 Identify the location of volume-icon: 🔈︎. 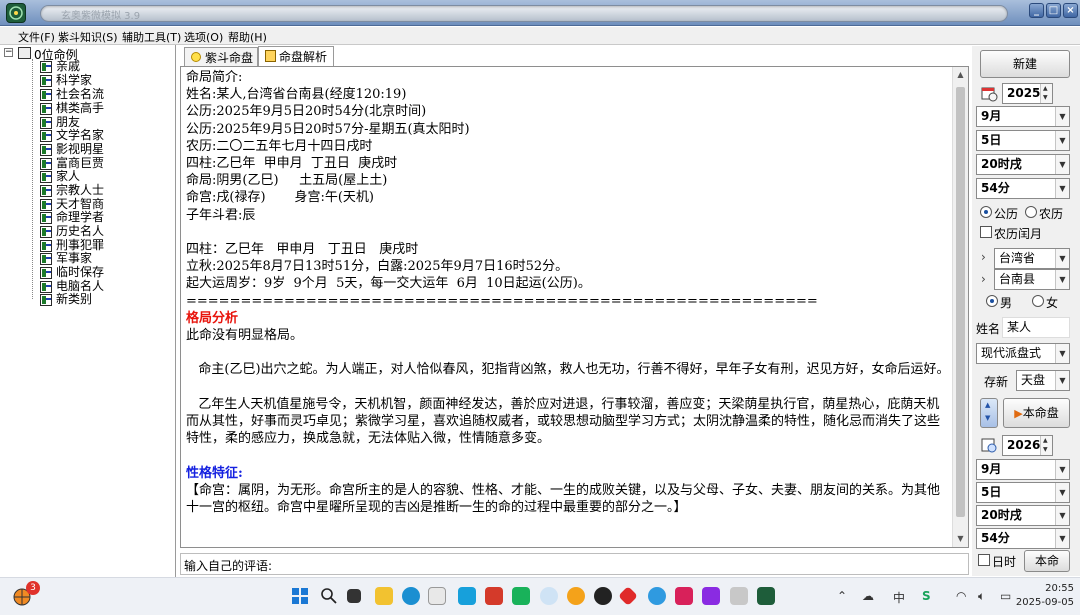
(981, 596).